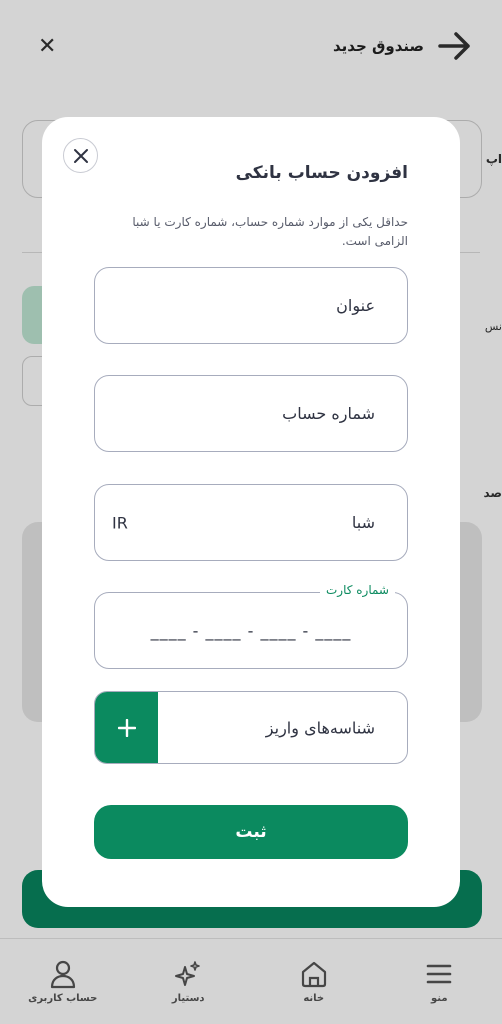 The height and width of the screenshot is (1024, 502). Describe the element at coordinates (251, 727) in the screenshot. I see `deposit-ids-row: شناسه‌های واریز` at that location.